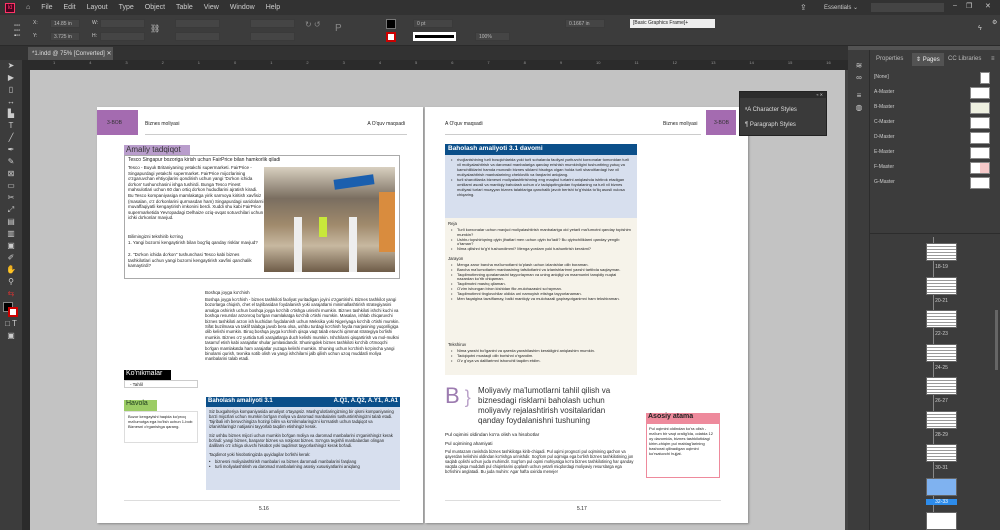 This screenshot has width=1000, height=530. I want to click on stroke-weight-field: 0 pt, so click(433, 23).